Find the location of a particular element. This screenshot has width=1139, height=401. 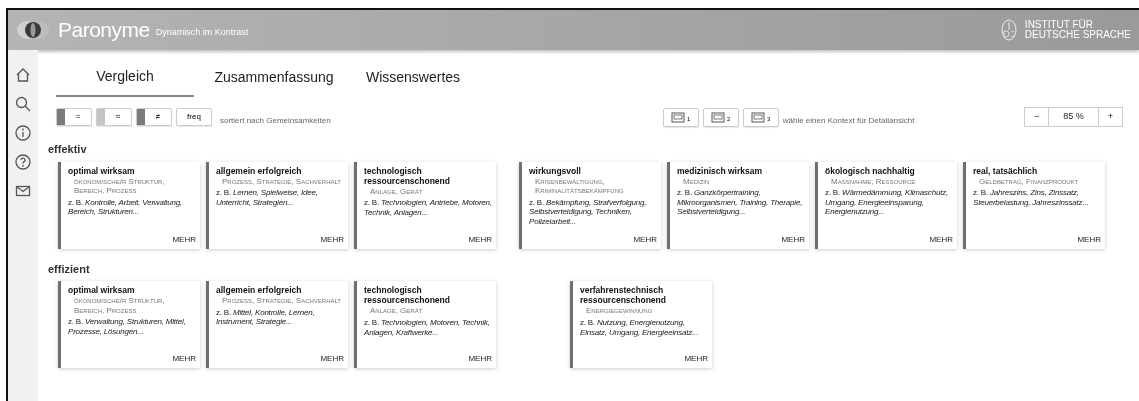

filter-button: ≠ is located at coordinates (154, 117).